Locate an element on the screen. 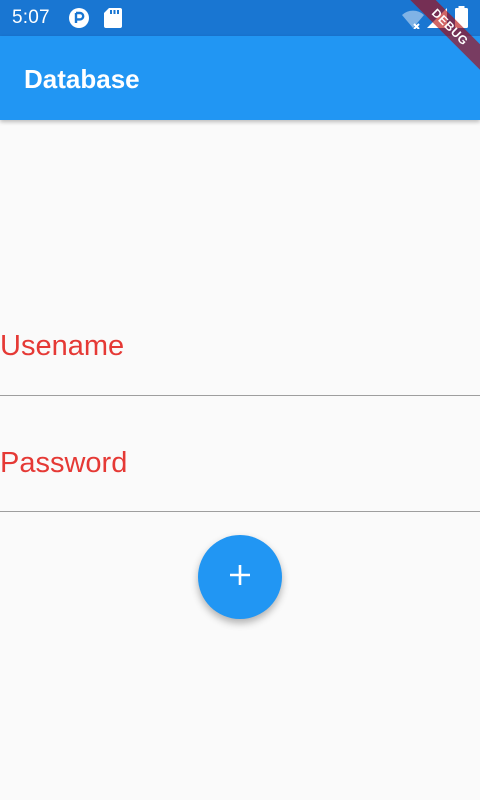 Image resolution: width=480 pixels, height=800 pixels. add-icon is located at coordinates (240, 577).